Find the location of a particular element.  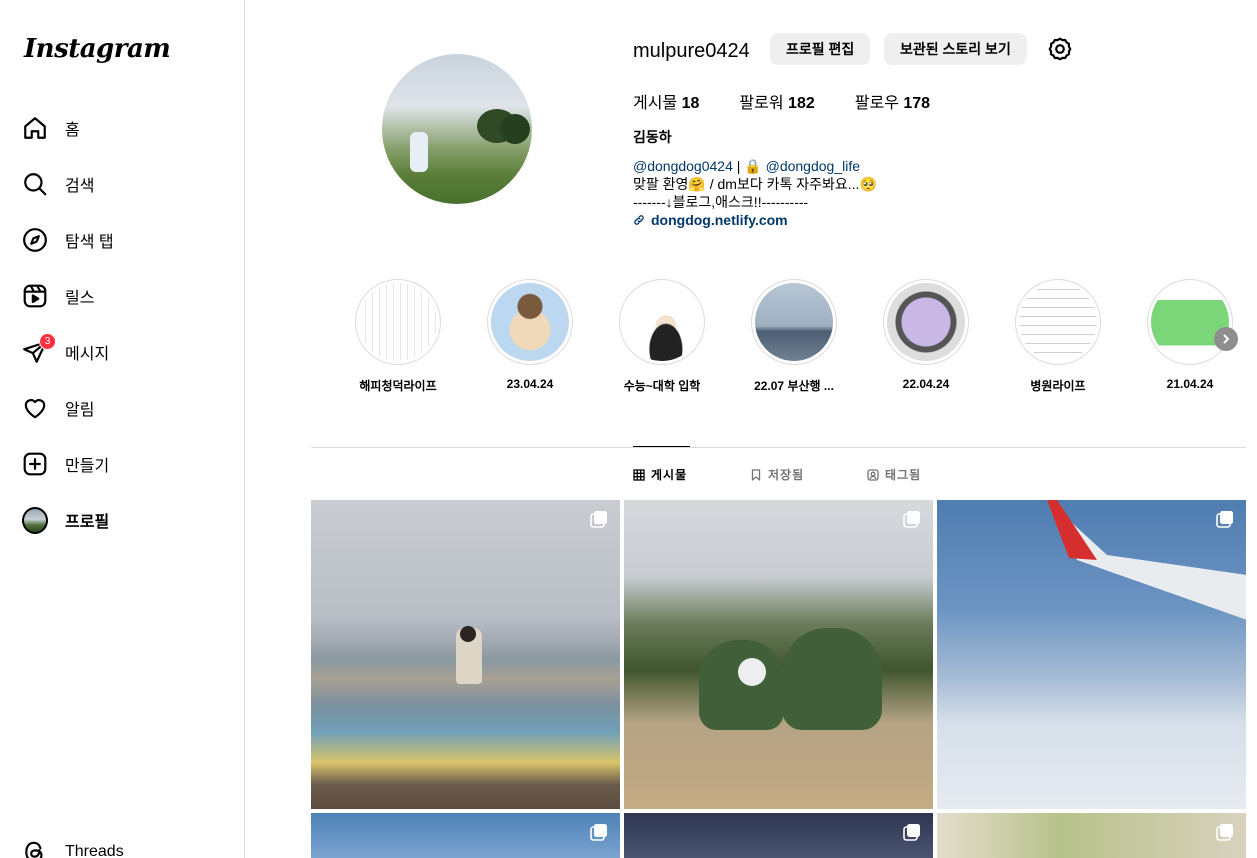

profile-avatar is located at coordinates (457, 129).